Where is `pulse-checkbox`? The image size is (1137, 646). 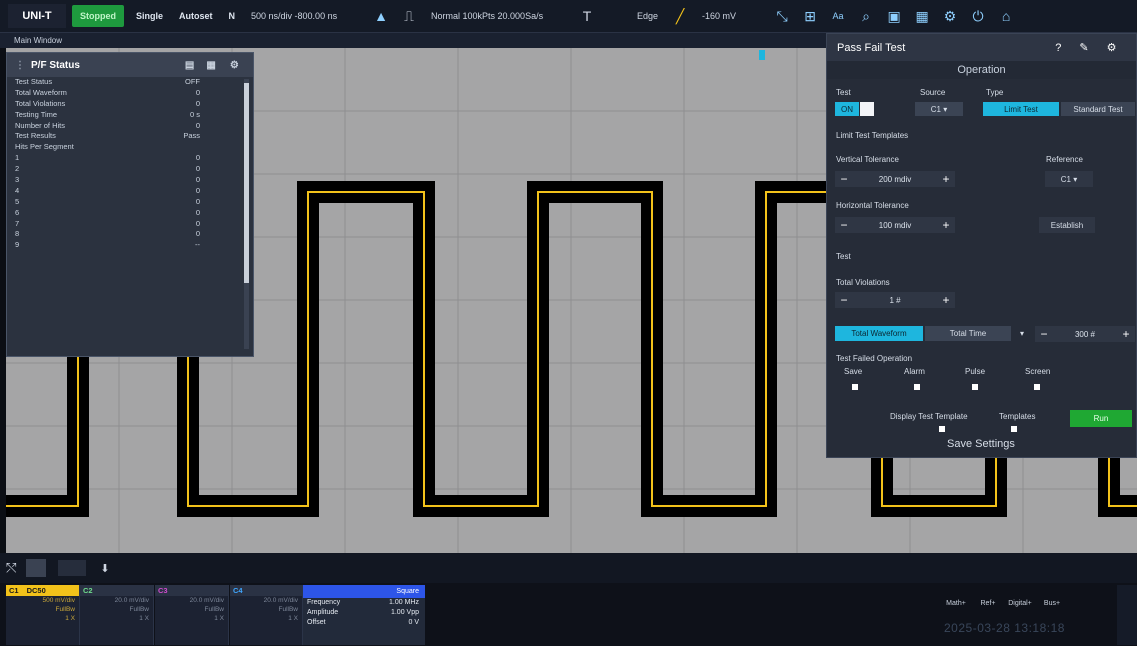 pulse-checkbox is located at coordinates (975, 387).